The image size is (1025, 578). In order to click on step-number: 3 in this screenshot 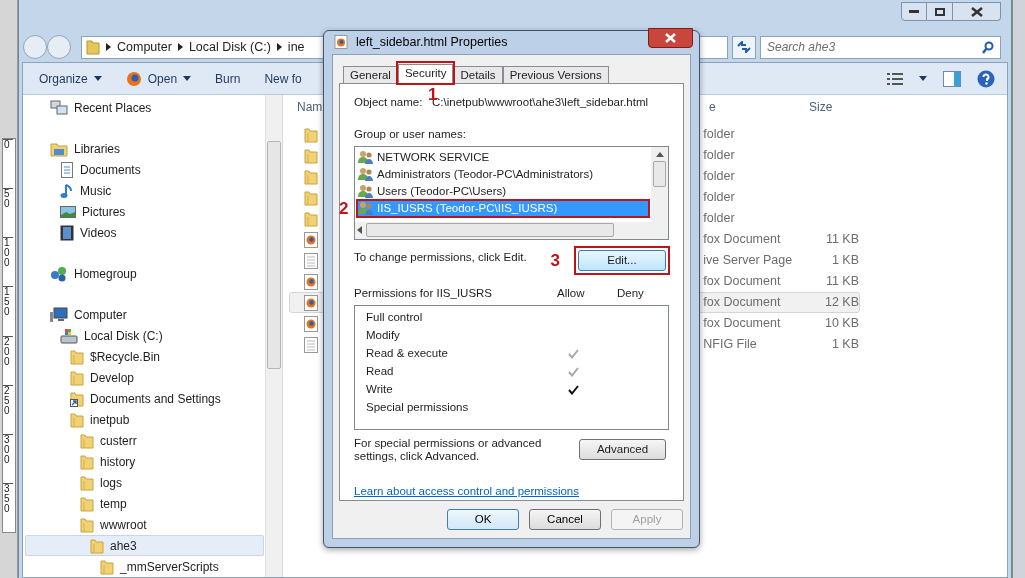, I will do `click(555, 261)`.